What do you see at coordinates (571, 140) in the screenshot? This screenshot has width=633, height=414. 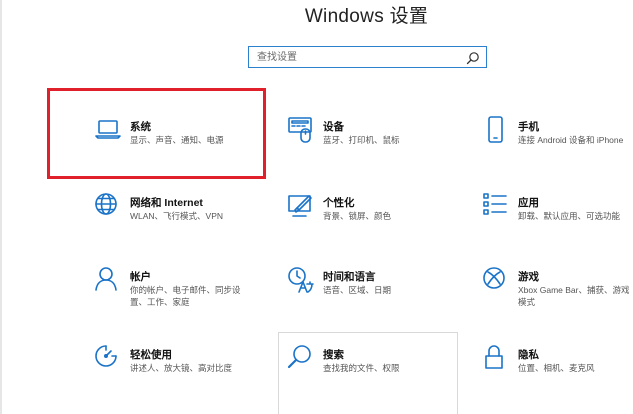 I see `tile-phone-desc: 连接 Android 设备和 iPhone` at bounding box center [571, 140].